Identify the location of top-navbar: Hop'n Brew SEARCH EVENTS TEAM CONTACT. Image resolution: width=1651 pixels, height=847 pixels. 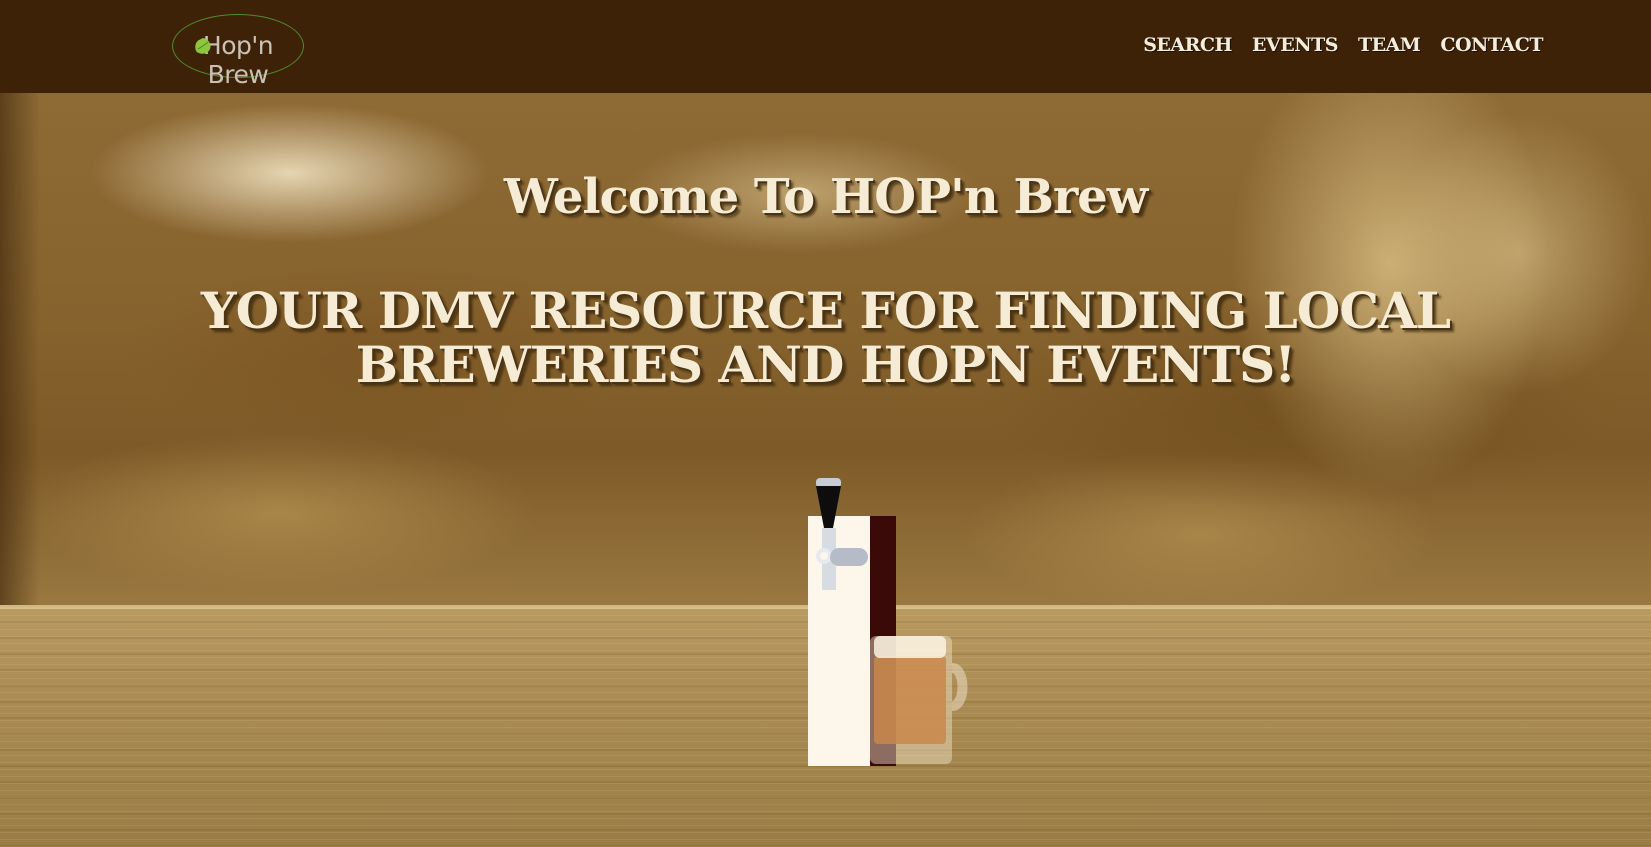
(825, 46).